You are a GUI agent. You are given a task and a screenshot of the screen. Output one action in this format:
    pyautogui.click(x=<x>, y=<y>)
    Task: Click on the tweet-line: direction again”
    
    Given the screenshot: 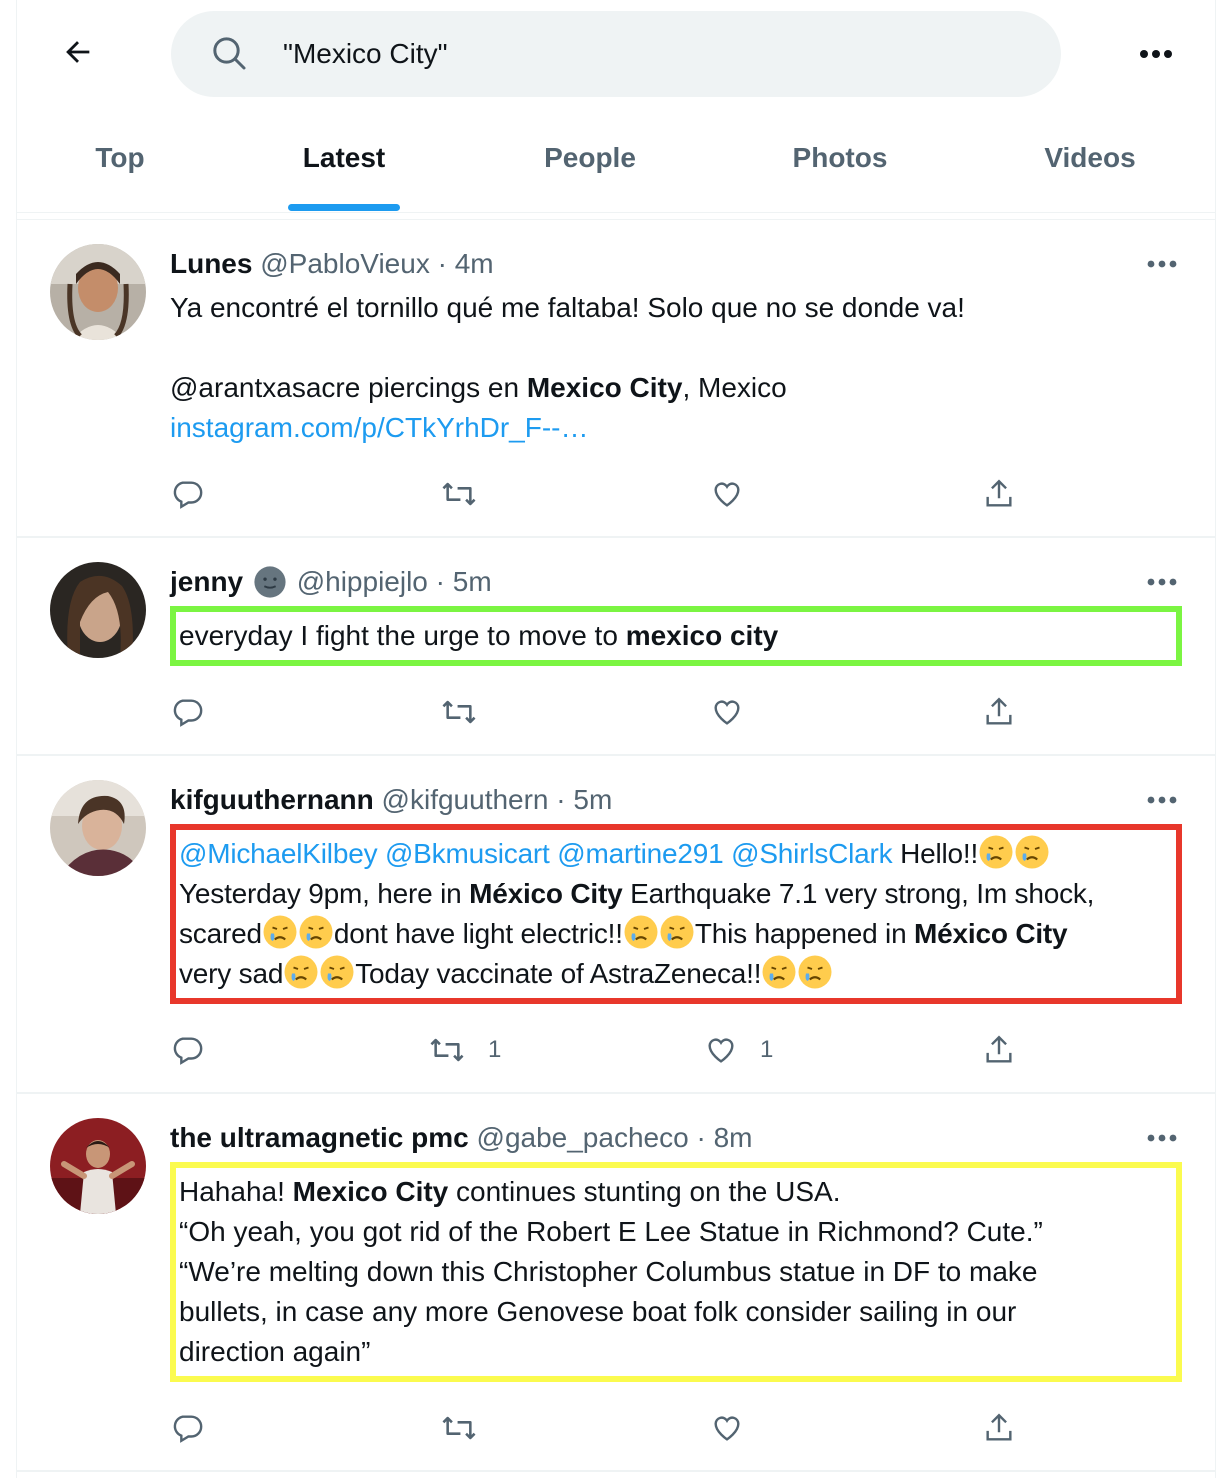 What is the action you would take?
    pyautogui.click(x=275, y=1351)
    